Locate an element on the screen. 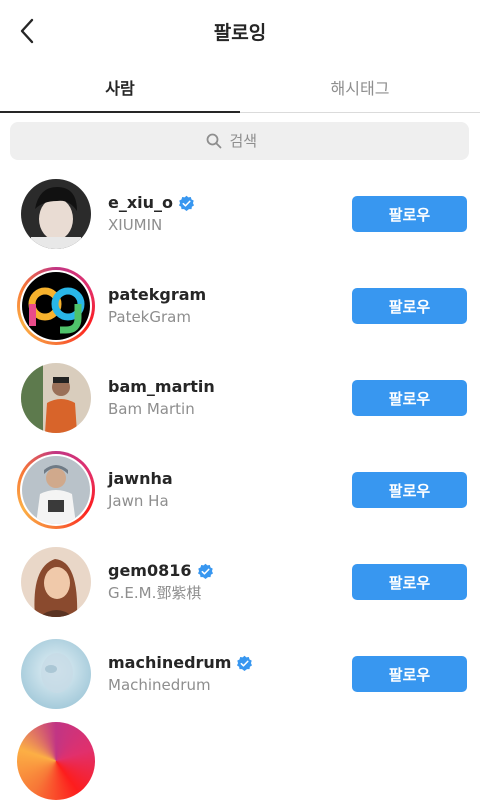 The image size is (480, 800). username: bam_martin is located at coordinates (161, 387).